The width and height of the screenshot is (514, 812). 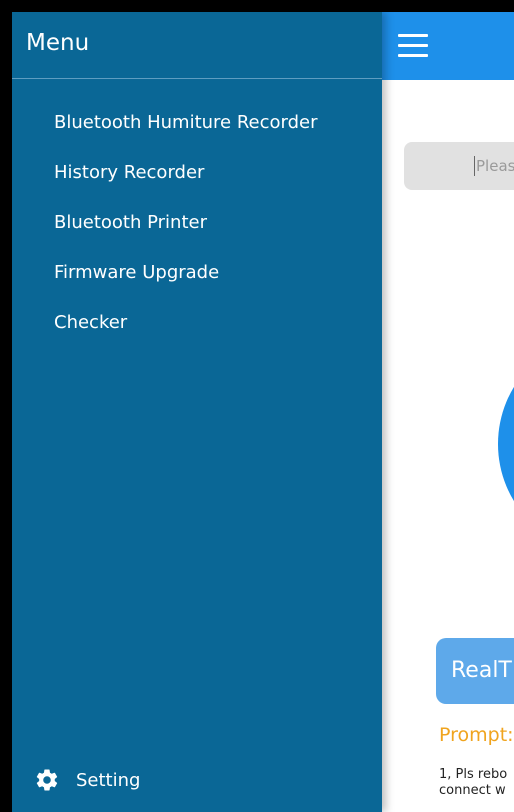 I want to click on prompt-line-2: connect w, so click(x=472, y=790).